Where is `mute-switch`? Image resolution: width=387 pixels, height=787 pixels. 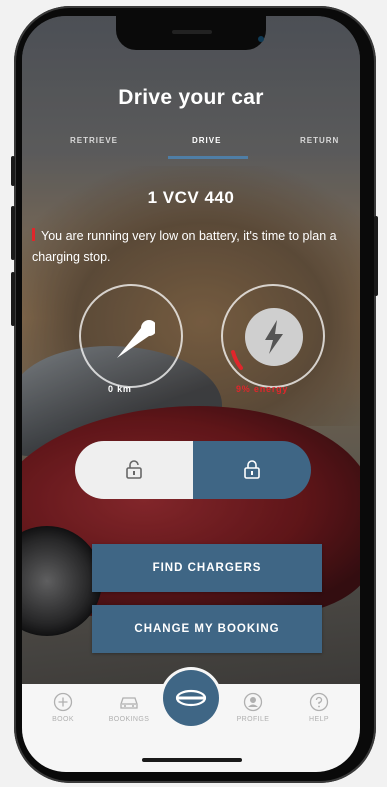 mute-switch is located at coordinates (13, 171).